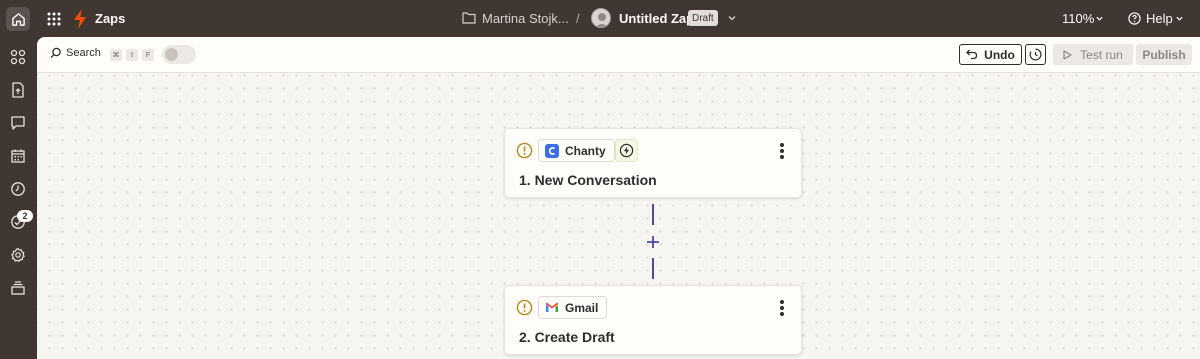 The width and height of the screenshot is (1200, 359). What do you see at coordinates (626, 150) in the screenshot?
I see `trigger-bolt-icon` at bounding box center [626, 150].